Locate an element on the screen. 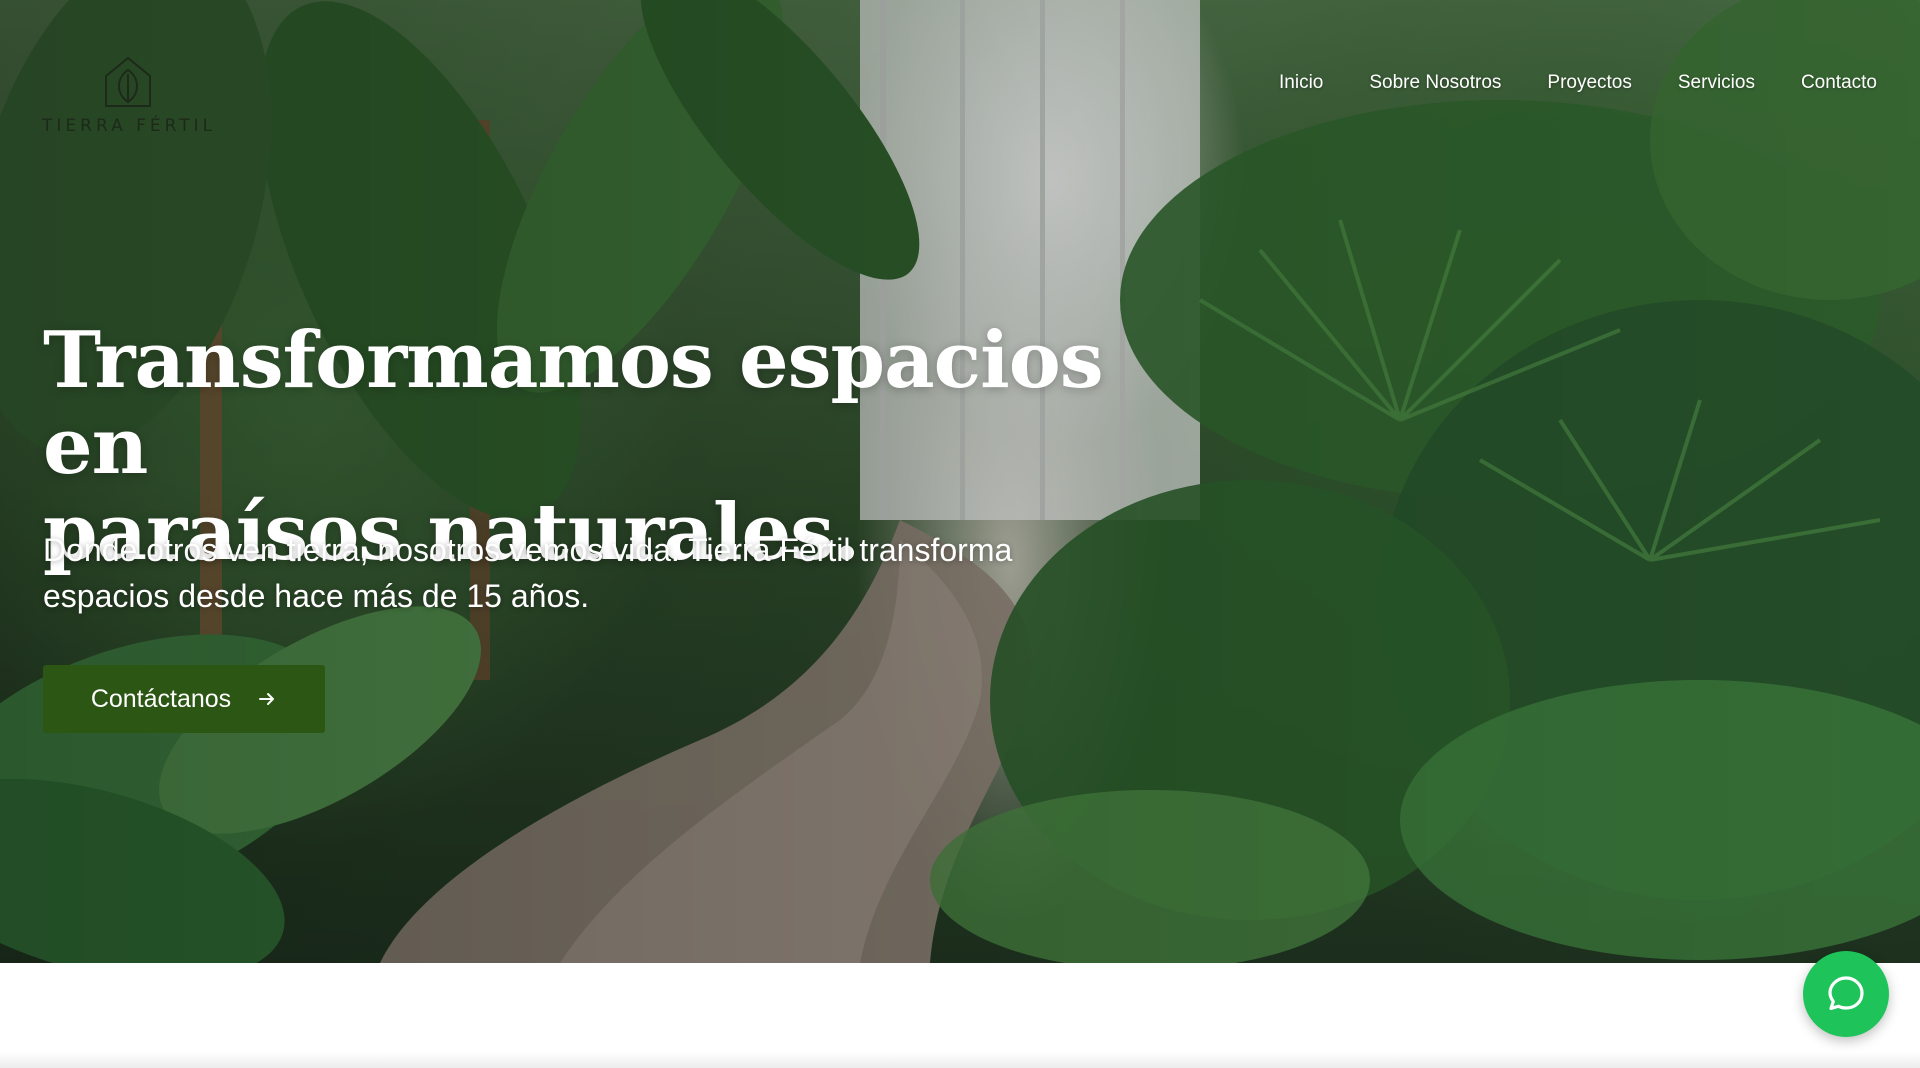 The image size is (1920, 1068). nav-item-sobre-nosotros: Sobre Nosotros is located at coordinates (1435, 83).